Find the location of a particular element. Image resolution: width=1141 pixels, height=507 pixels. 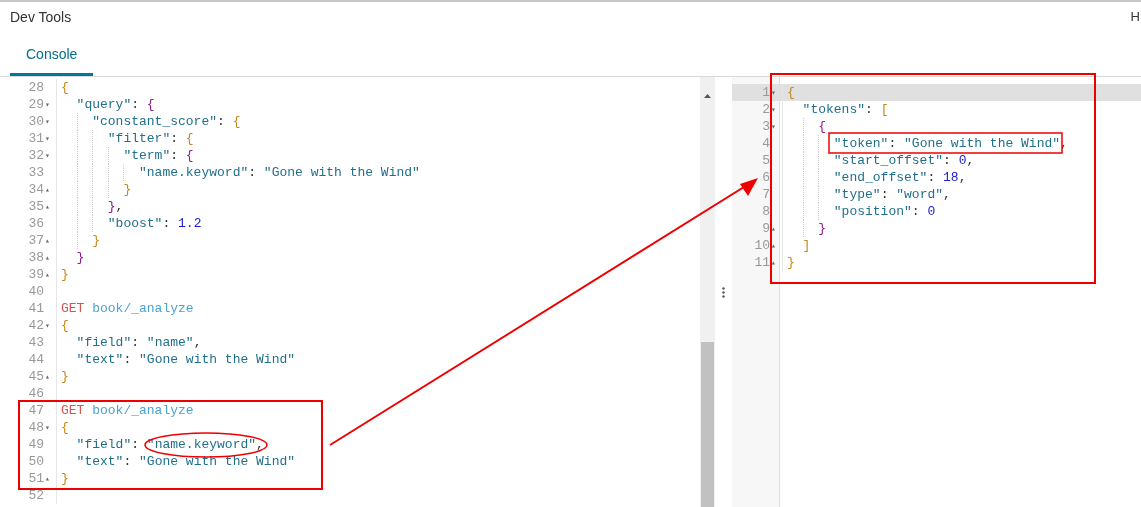

line-number: 39 is located at coordinates (36, 274).